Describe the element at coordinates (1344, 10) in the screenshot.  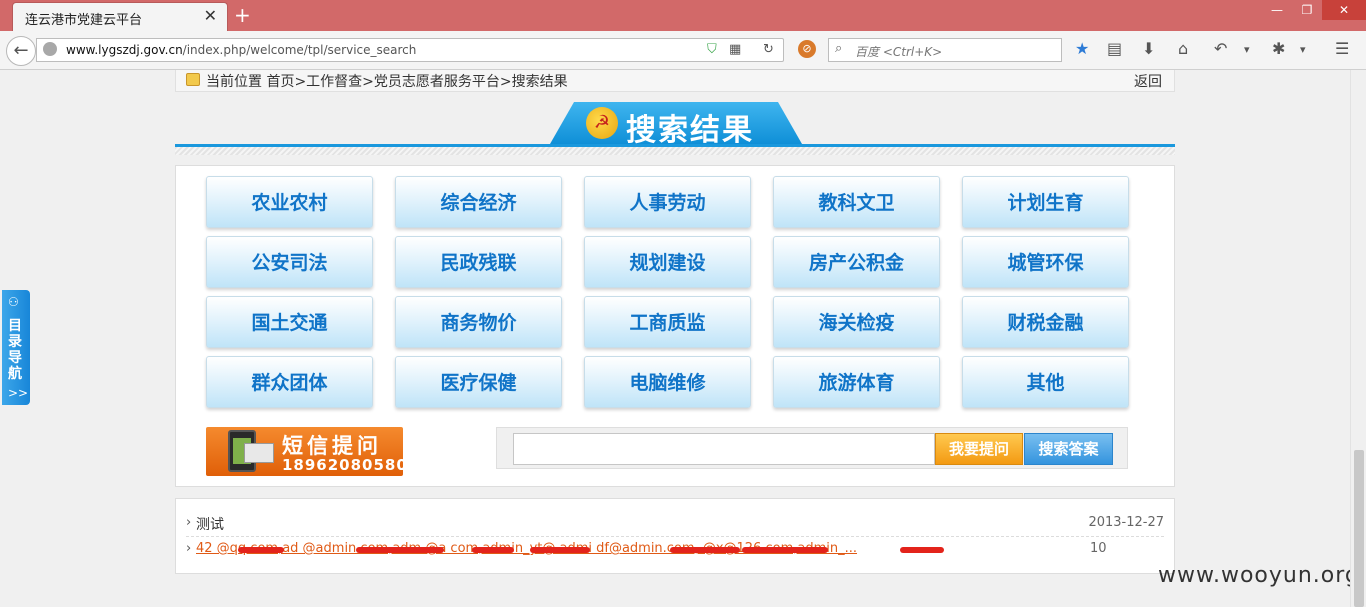
I see `close-window-icon: ✕` at that location.